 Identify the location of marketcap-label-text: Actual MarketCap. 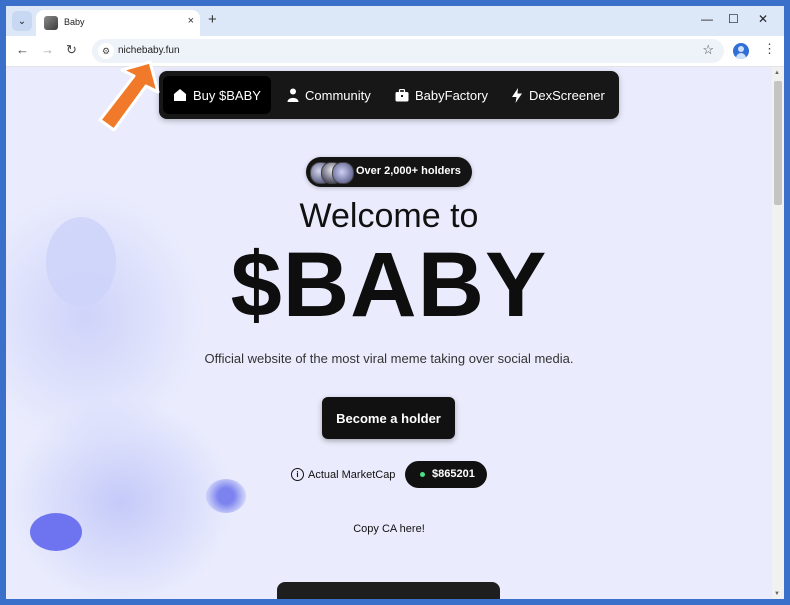
(352, 474).